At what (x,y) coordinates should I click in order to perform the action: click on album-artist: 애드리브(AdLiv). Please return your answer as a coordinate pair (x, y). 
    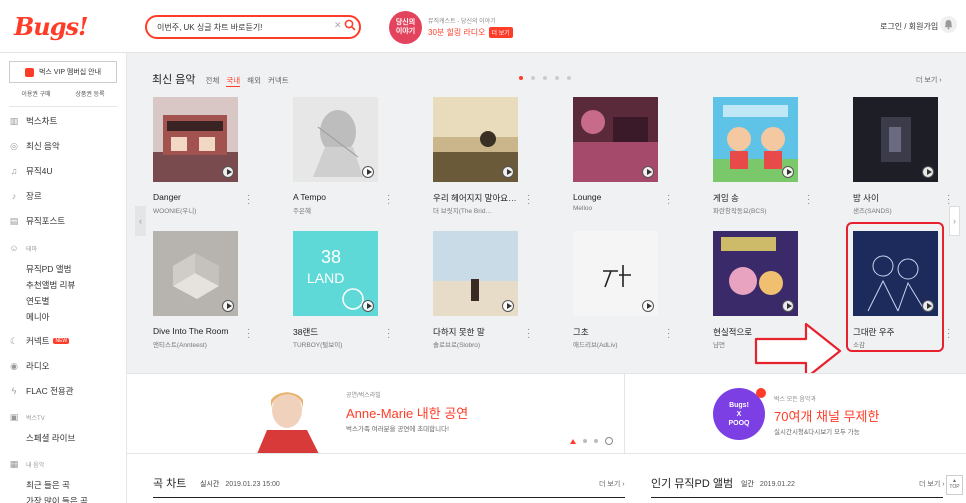
    Looking at the image, I should click on (615, 344).